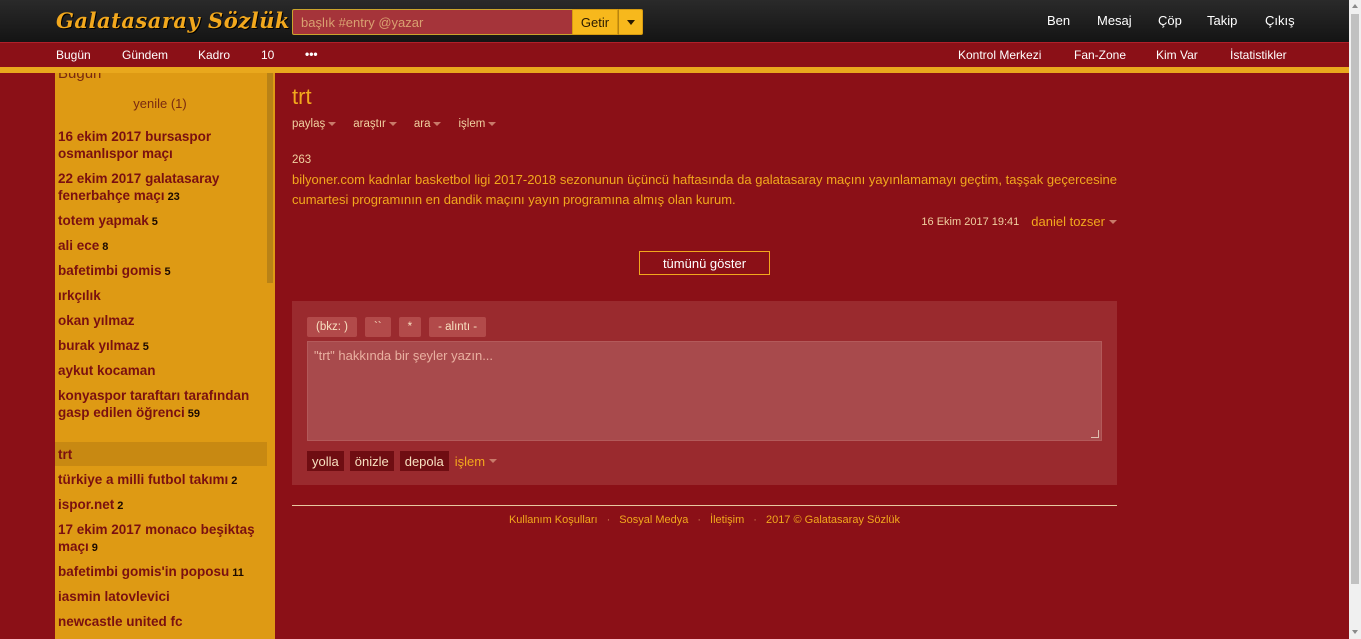 The width and height of the screenshot is (1361, 639). I want to click on topic-count: 23, so click(173, 197).